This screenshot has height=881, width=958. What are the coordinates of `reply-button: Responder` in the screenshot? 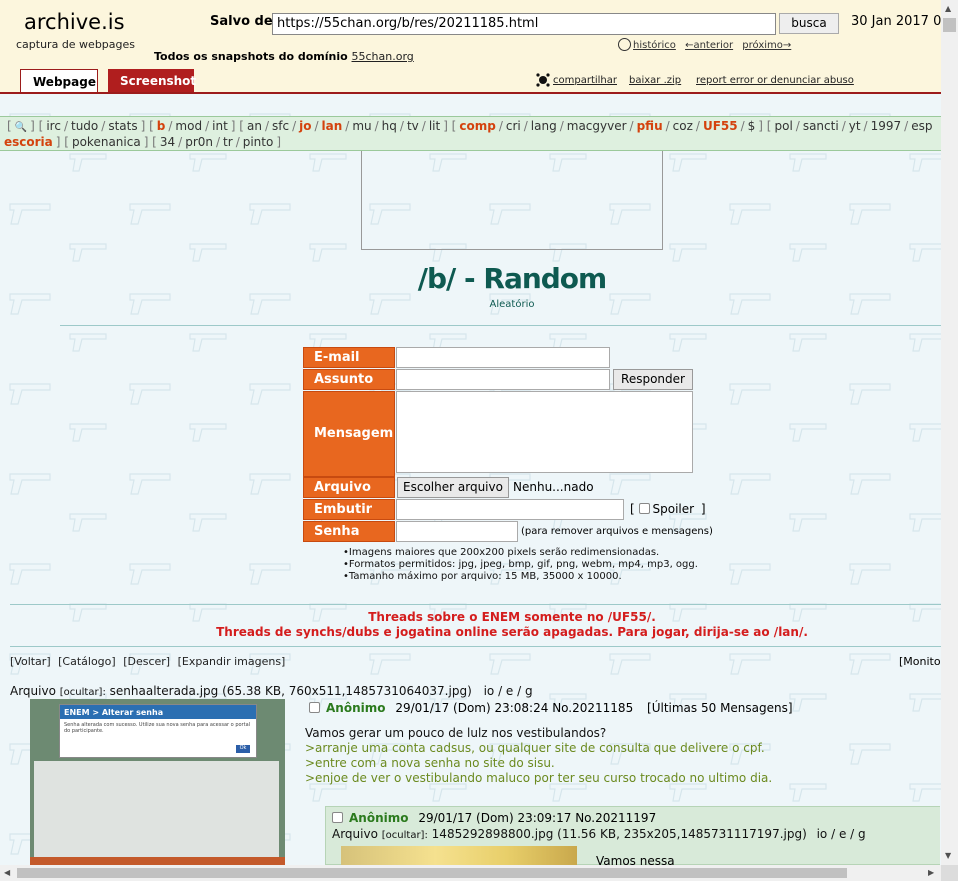 It's located at (653, 379).